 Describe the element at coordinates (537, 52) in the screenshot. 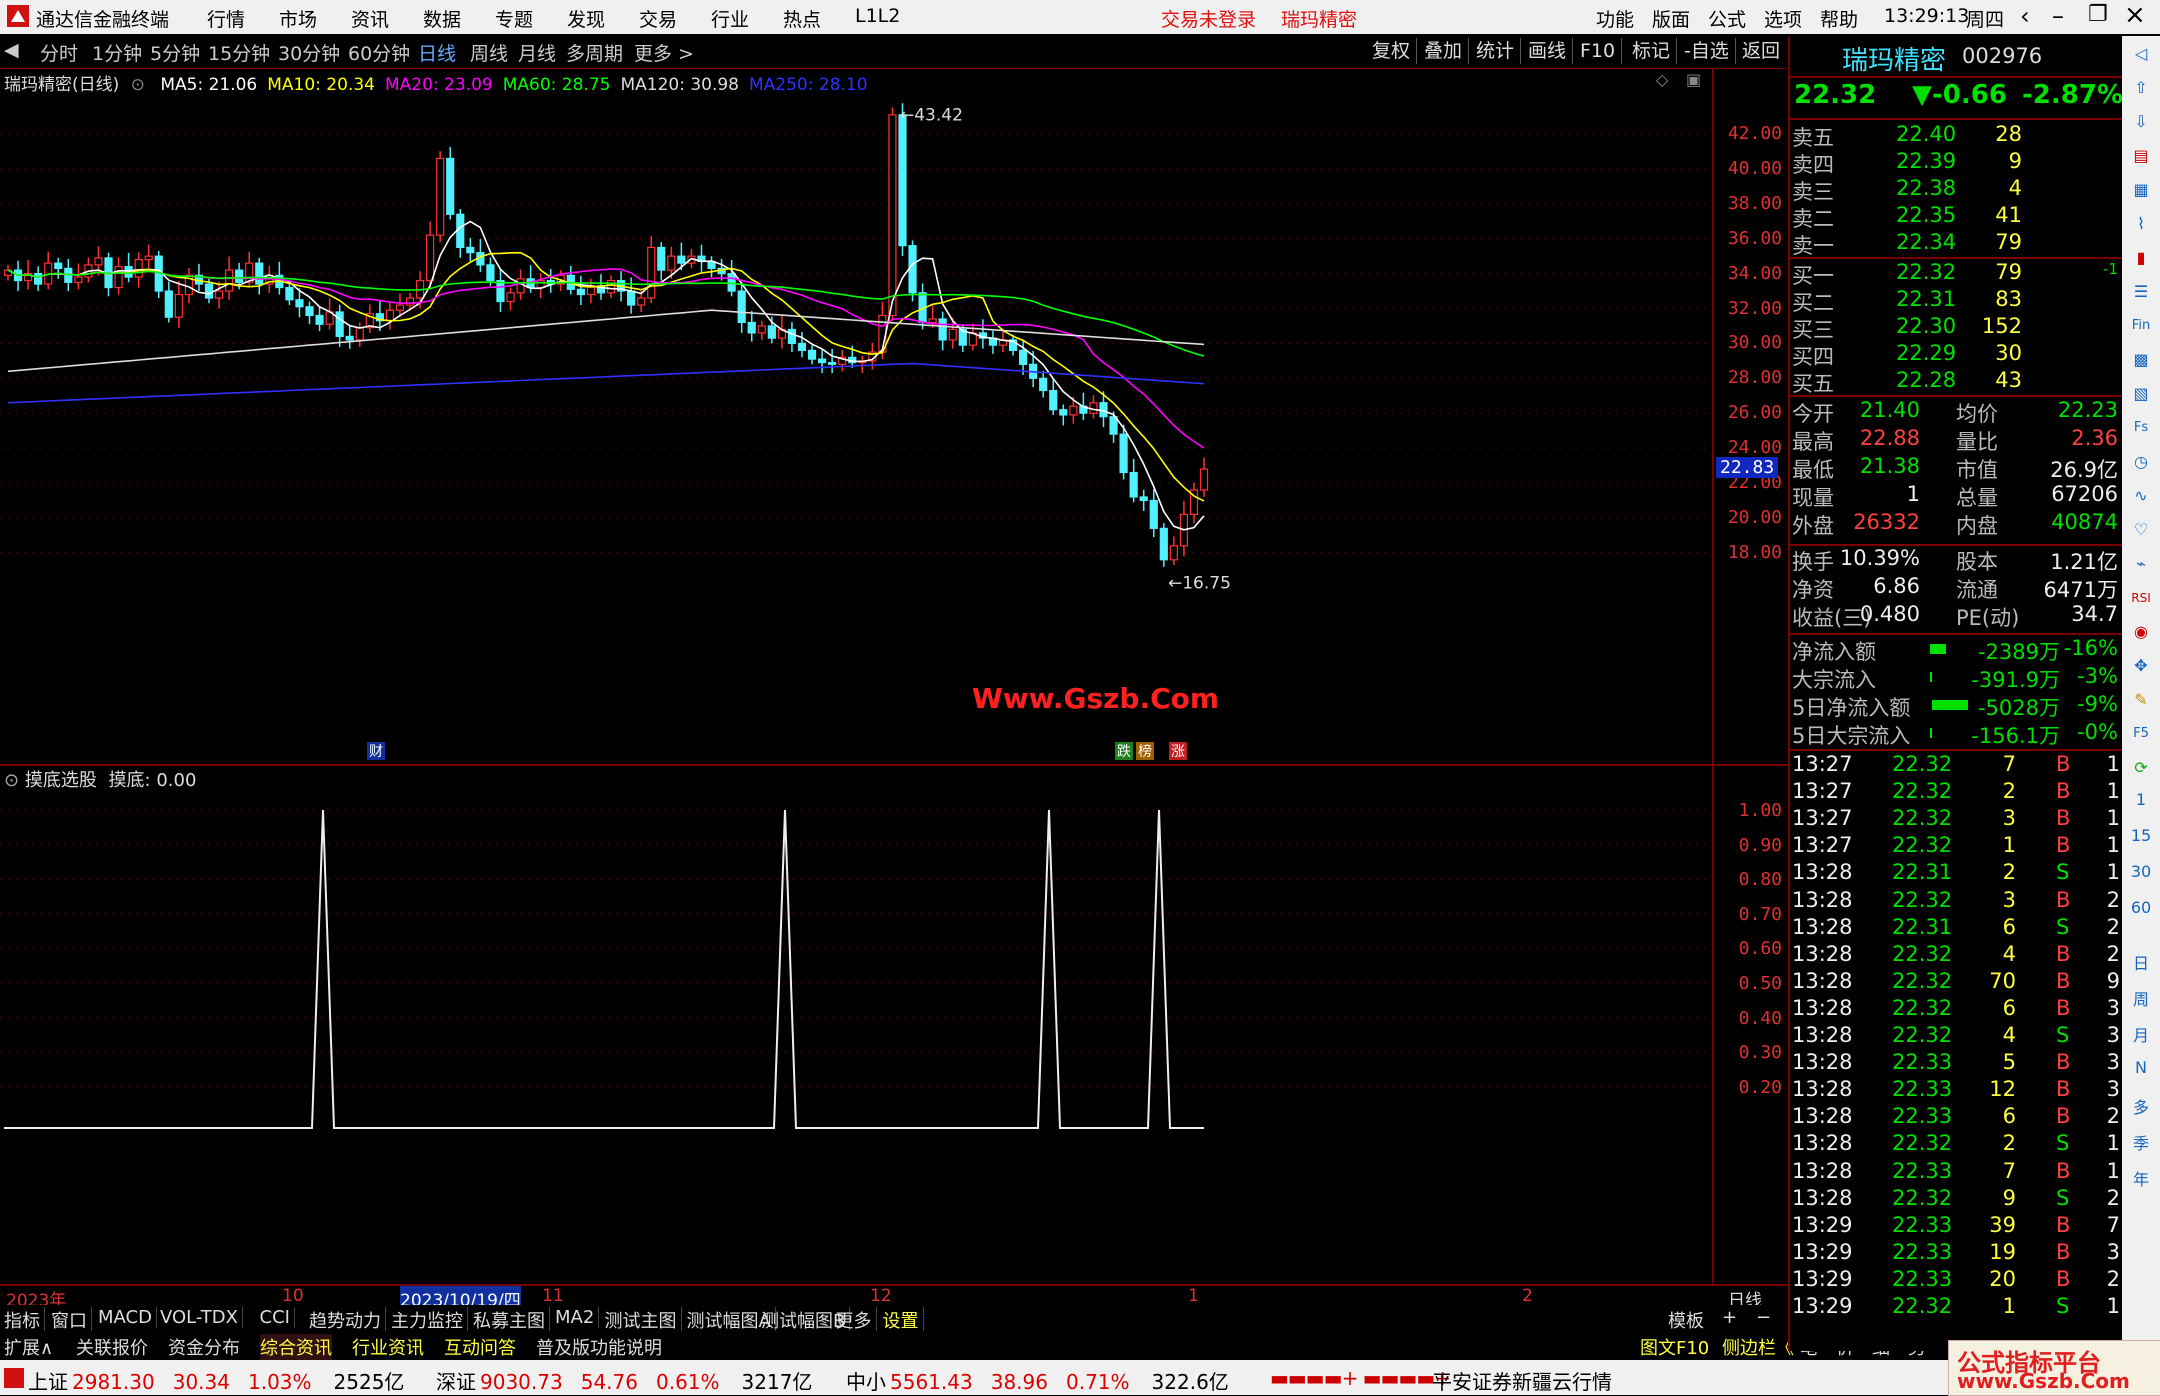

I see `period-tab-monthly: 月线` at that location.